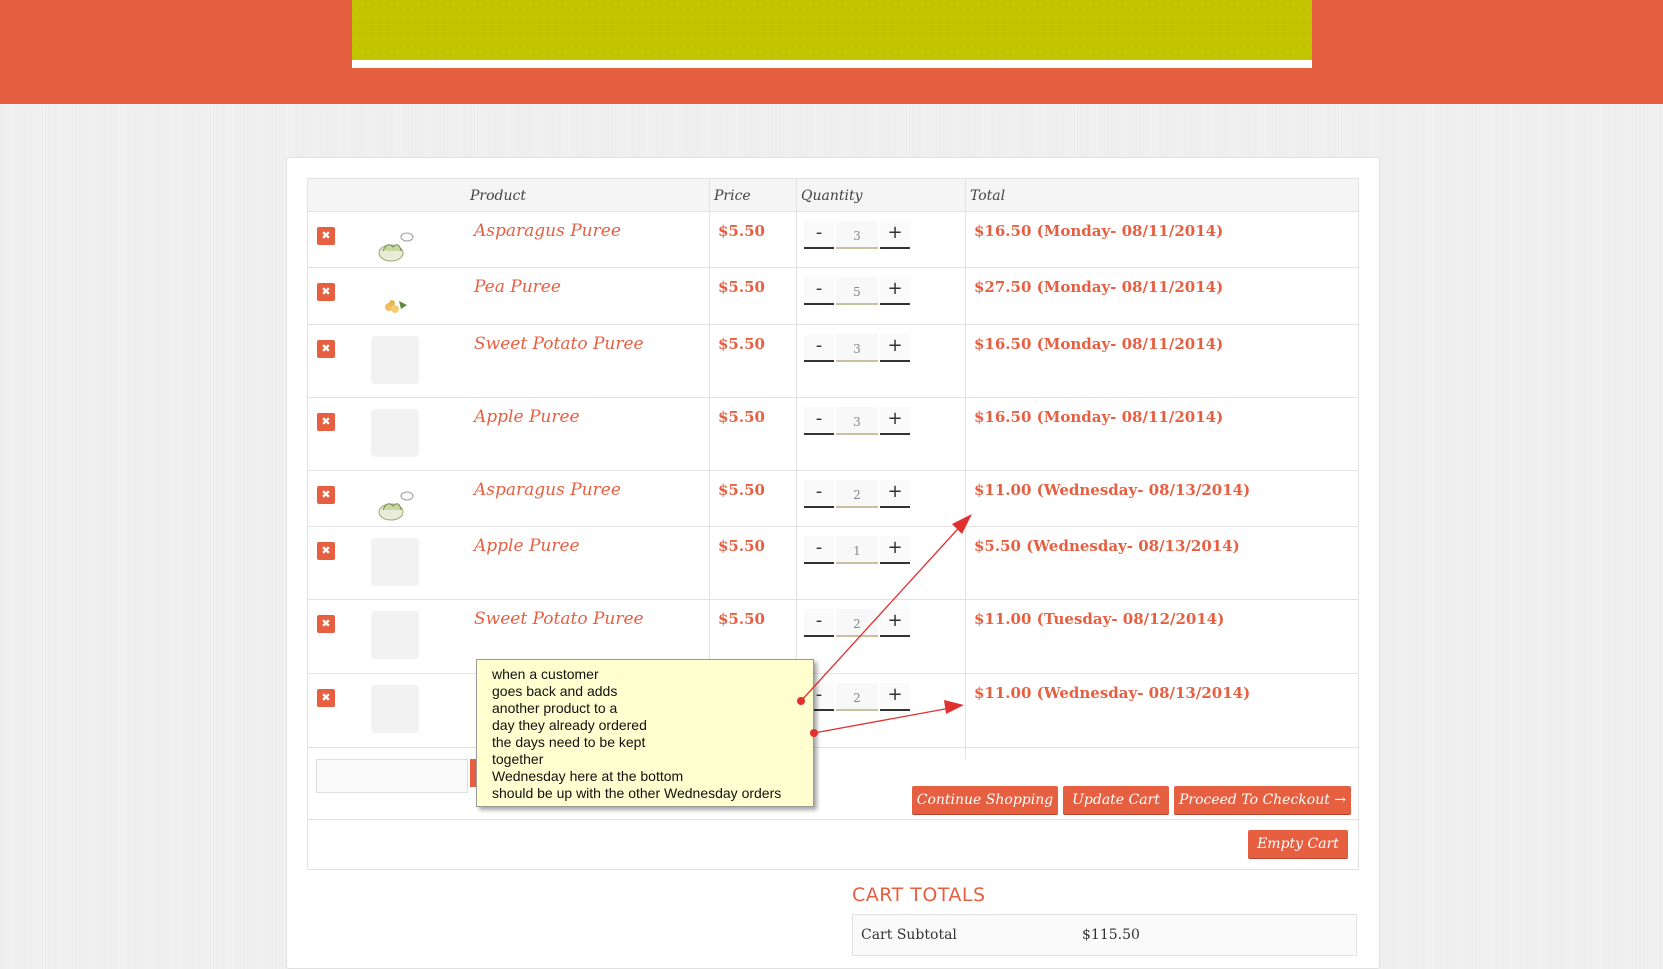 This screenshot has height=969, width=1663. What do you see at coordinates (1111, 935) in the screenshot?
I see `subtotal-value: $115.50` at bounding box center [1111, 935].